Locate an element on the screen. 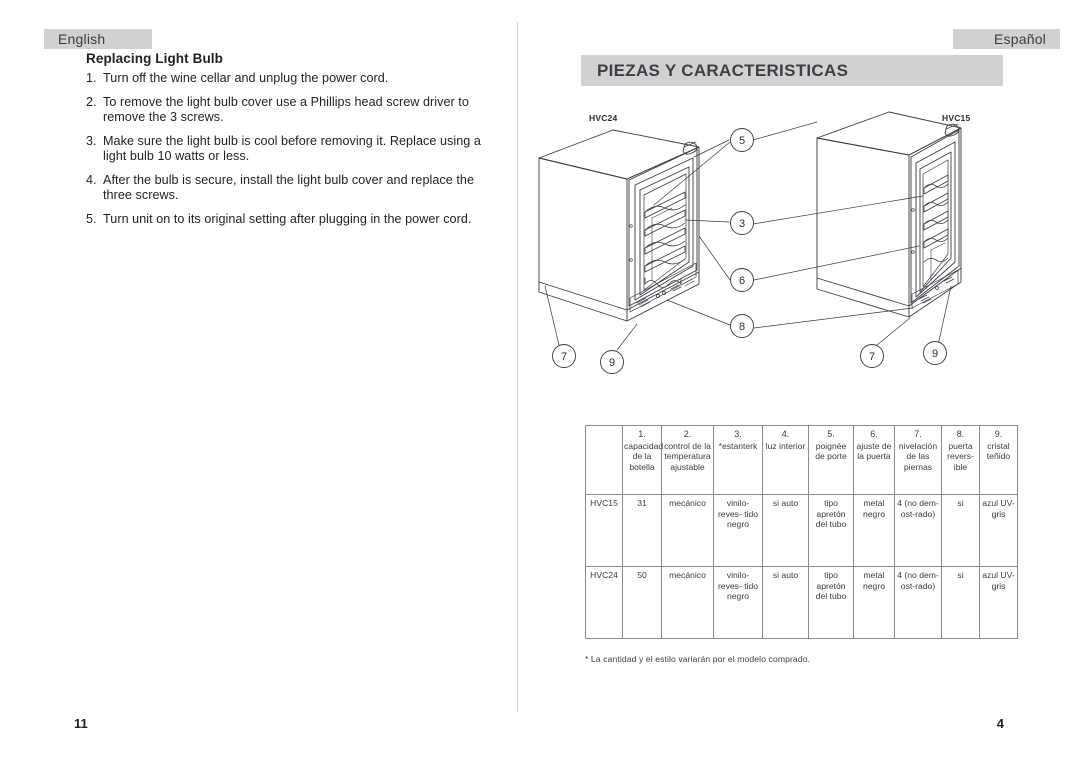 Image resolution: width=1080 pixels, height=763 pixels. table-header-nivelacion-piernas: 7. nivelación de las piernas is located at coordinates (918, 460).